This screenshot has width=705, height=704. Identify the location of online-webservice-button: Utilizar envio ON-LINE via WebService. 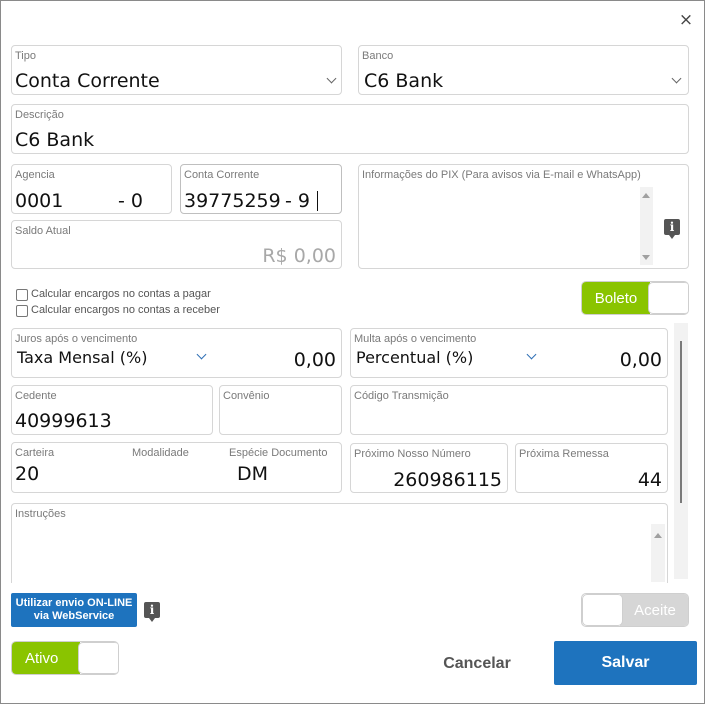
(74, 610).